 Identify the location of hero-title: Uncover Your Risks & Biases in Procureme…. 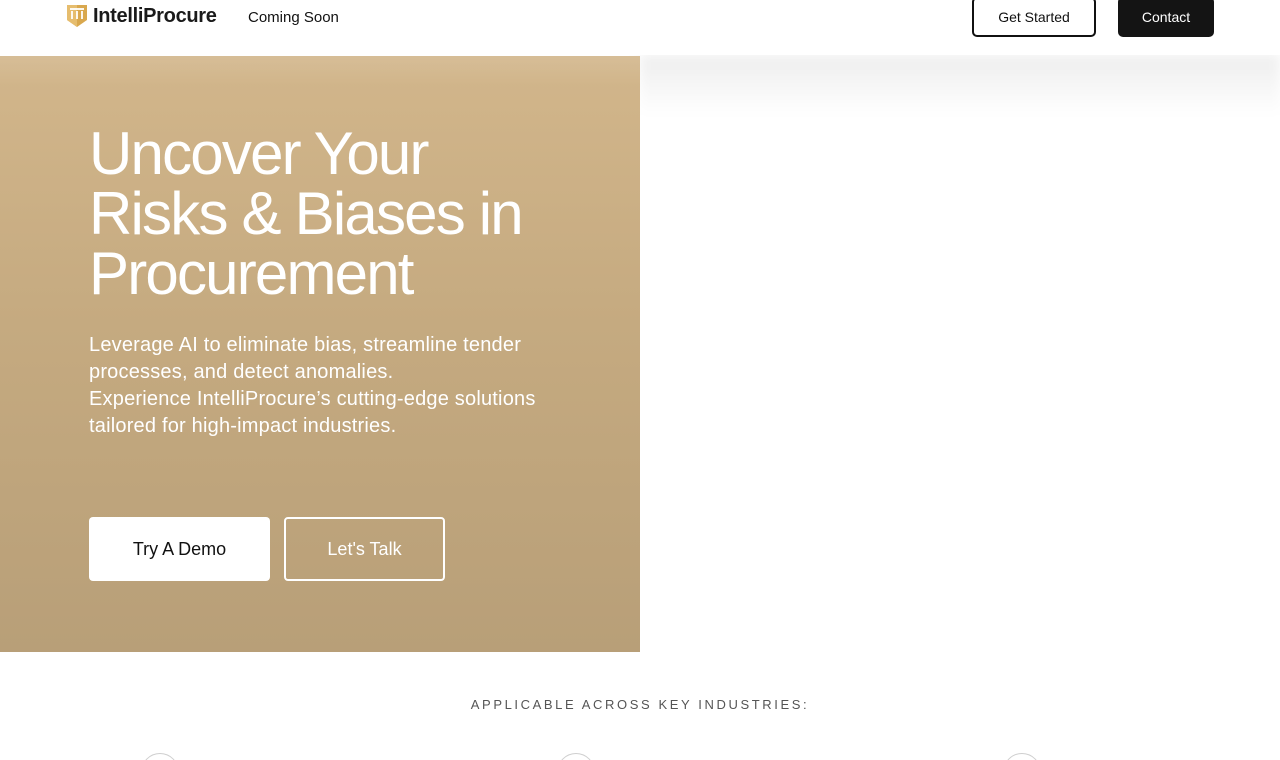
(349, 214).